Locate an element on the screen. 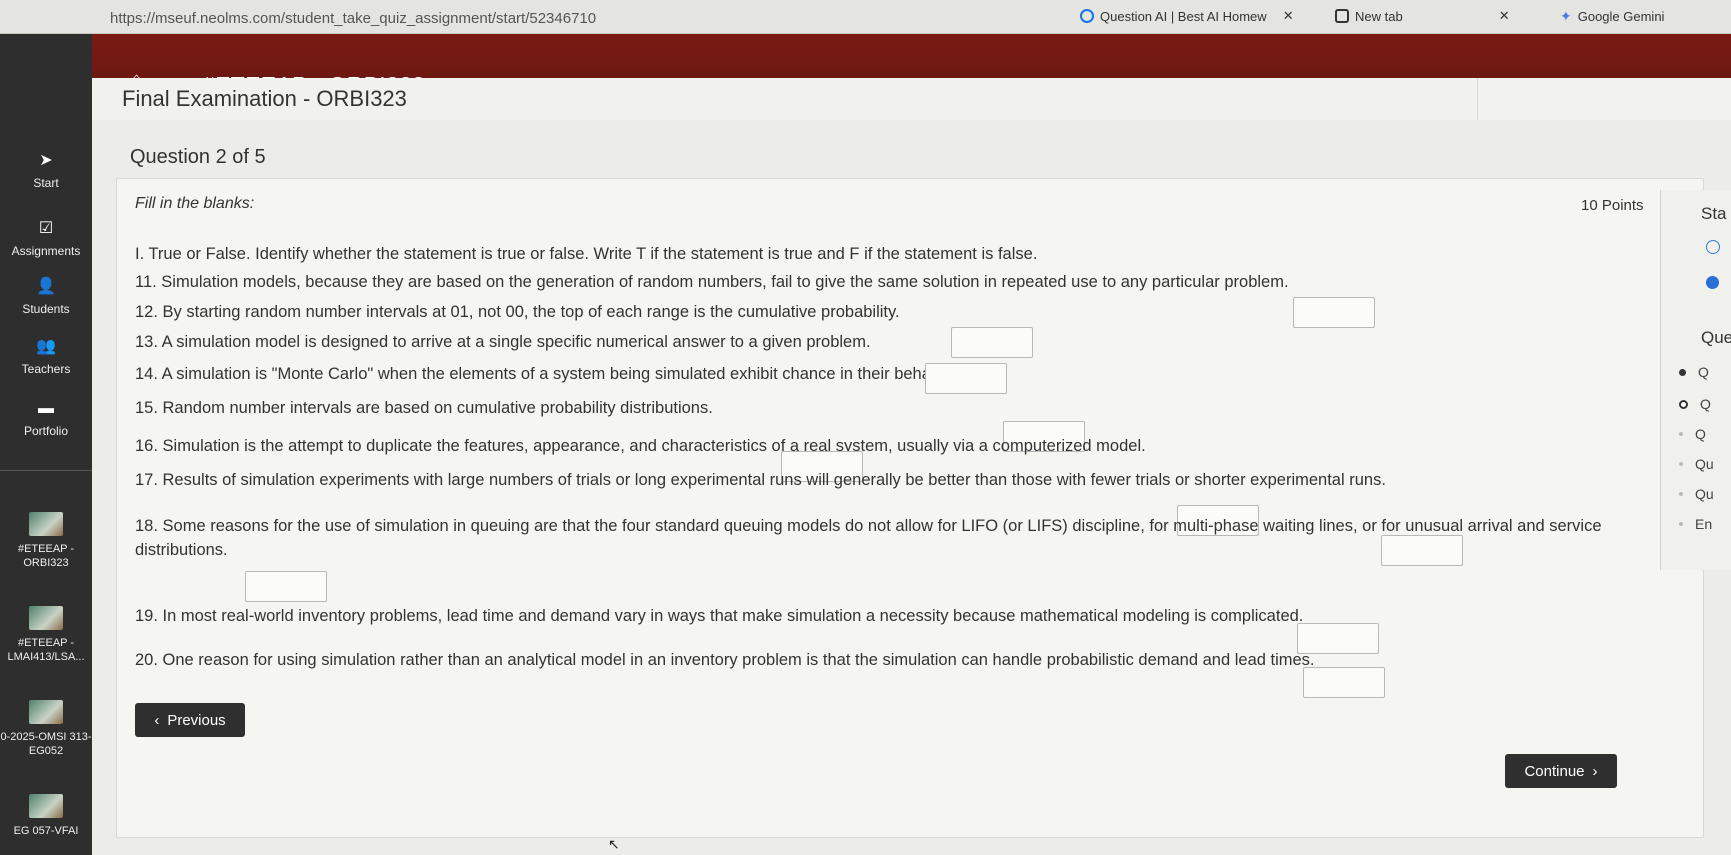 The width and height of the screenshot is (1731, 855). sidebar-item-label: Students is located at coordinates (46, 309).